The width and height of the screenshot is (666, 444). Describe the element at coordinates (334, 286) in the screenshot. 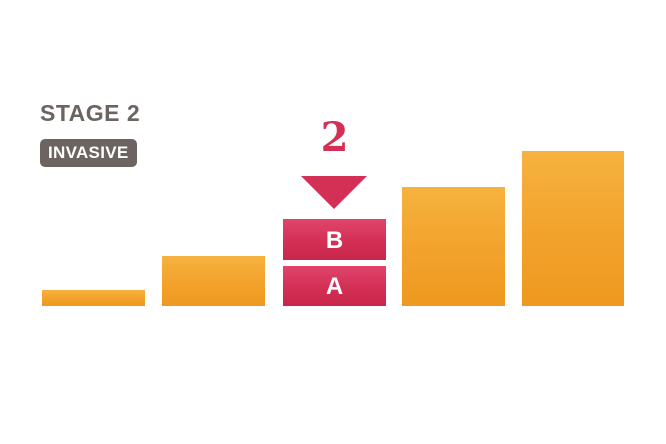

I see `substage-a: A` at that location.